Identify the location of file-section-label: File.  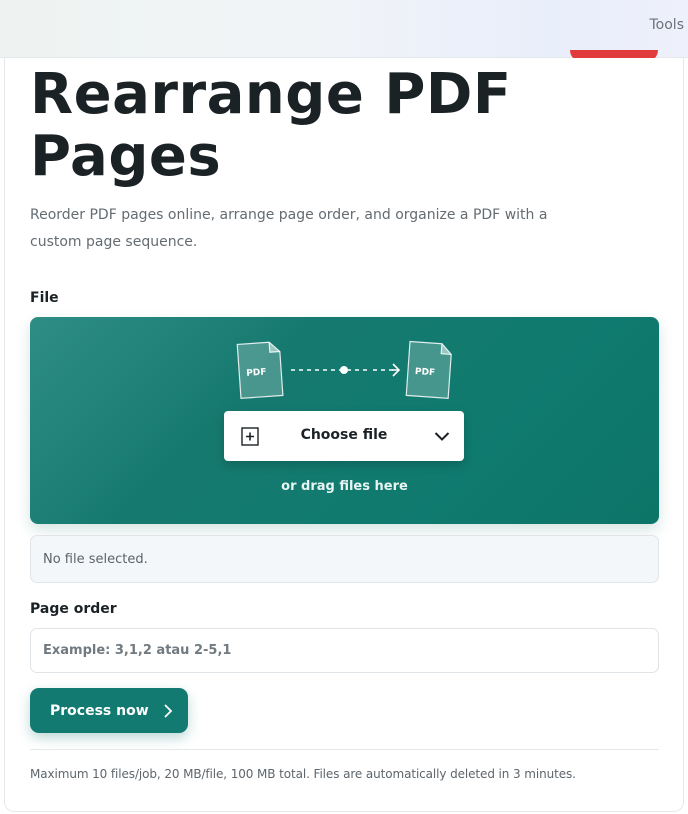
(44, 298).